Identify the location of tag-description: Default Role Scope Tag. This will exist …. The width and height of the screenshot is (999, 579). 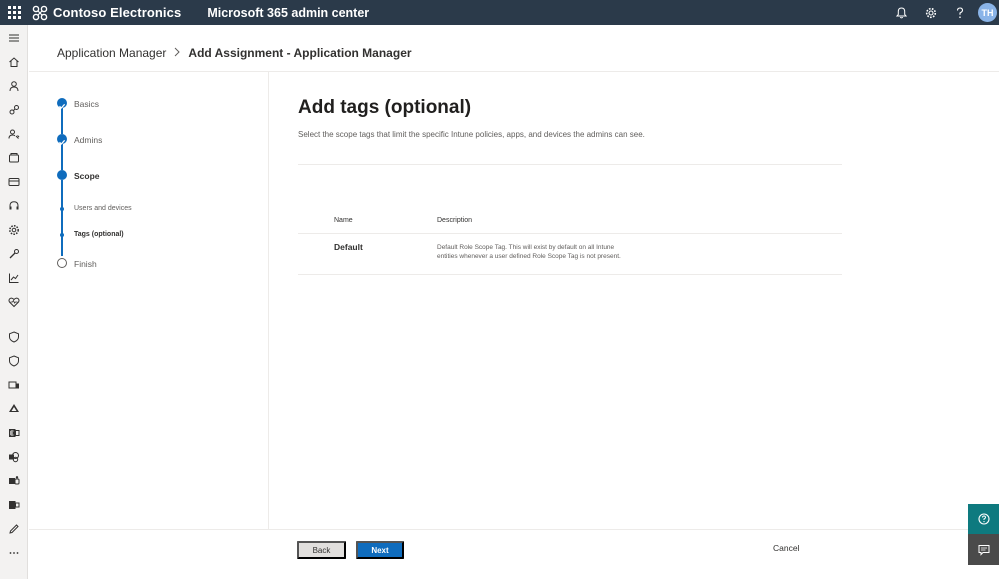
(529, 252).